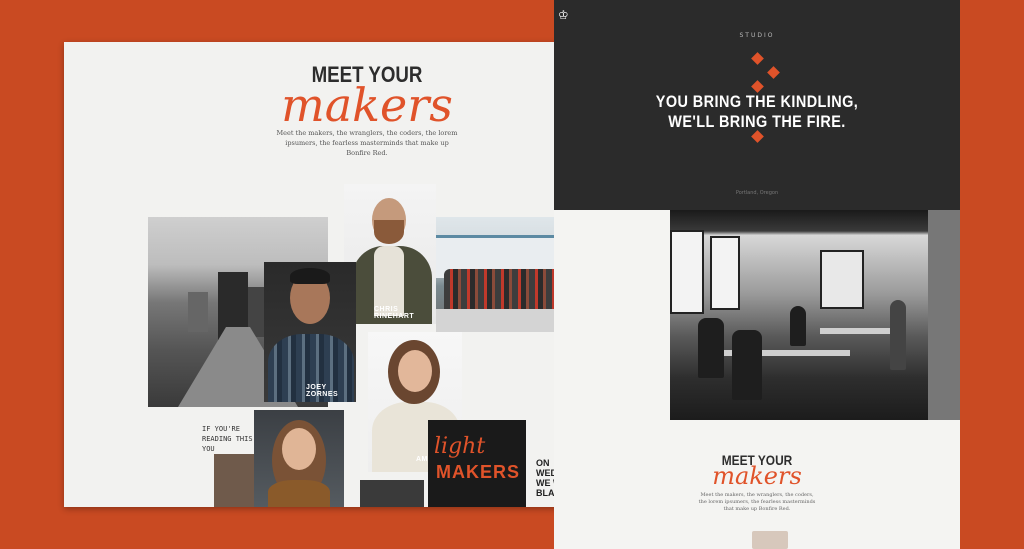 This screenshot has height=549, width=1024. What do you see at coordinates (460, 446) in the screenshot?
I see `neon-text-light: light` at bounding box center [460, 446].